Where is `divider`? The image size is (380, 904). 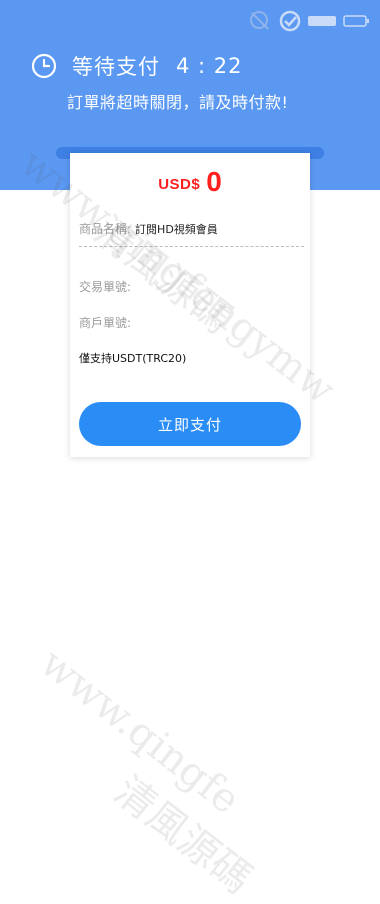 divider is located at coordinates (191, 246).